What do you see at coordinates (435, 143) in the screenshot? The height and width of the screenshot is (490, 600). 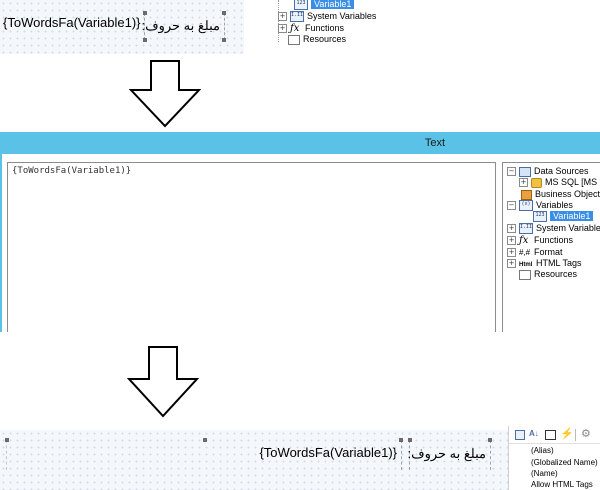 I see `dialog-title: Text` at bounding box center [435, 143].